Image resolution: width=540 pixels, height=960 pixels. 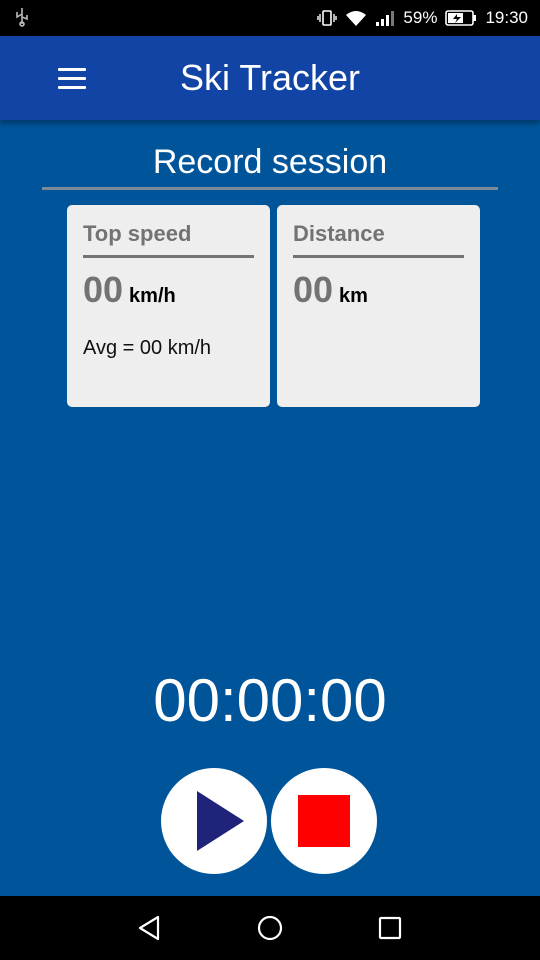 I want to click on signal-icon, so click(x=385, y=18).